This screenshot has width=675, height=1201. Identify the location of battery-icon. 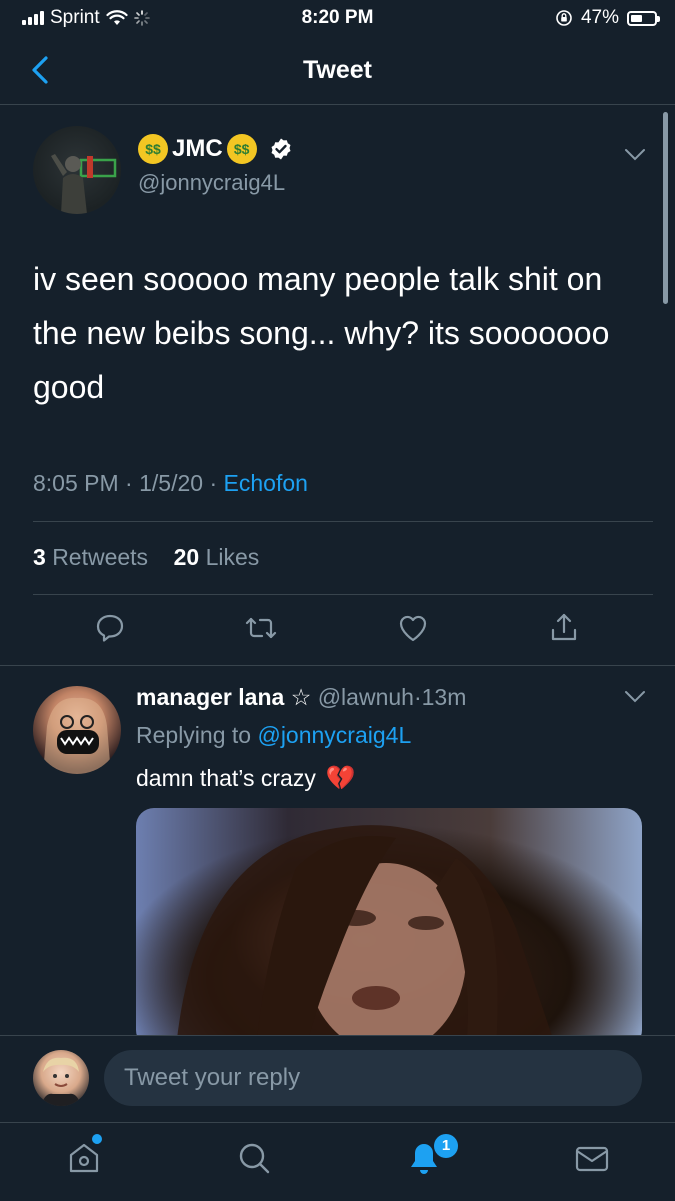
(643, 18).